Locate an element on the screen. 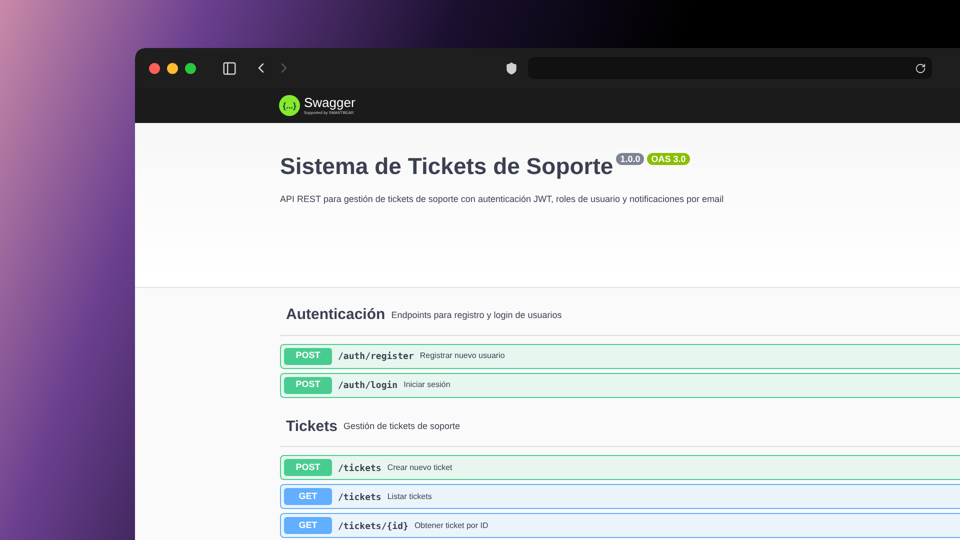 The height and width of the screenshot is (540, 960). logo-text: Swagger is located at coordinates (330, 102).